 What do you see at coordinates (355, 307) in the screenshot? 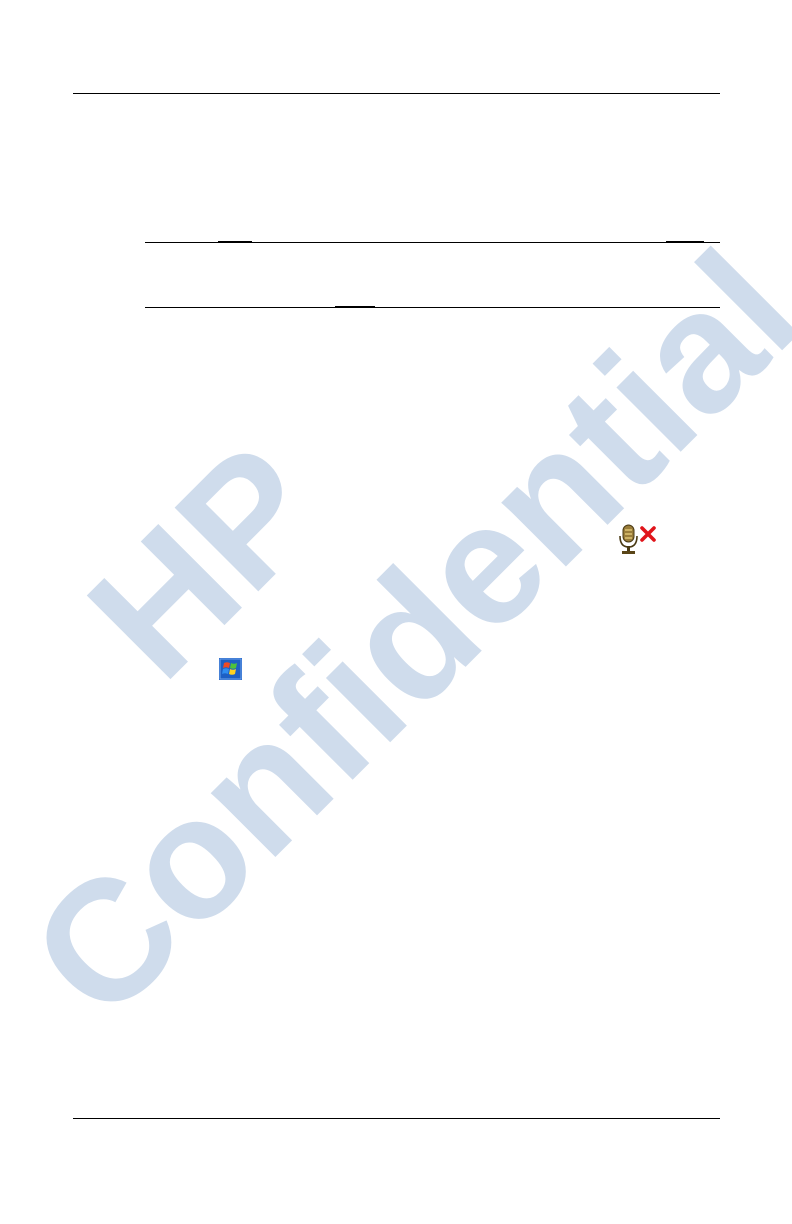
I see `note-rule-bottom-accent` at bounding box center [355, 307].